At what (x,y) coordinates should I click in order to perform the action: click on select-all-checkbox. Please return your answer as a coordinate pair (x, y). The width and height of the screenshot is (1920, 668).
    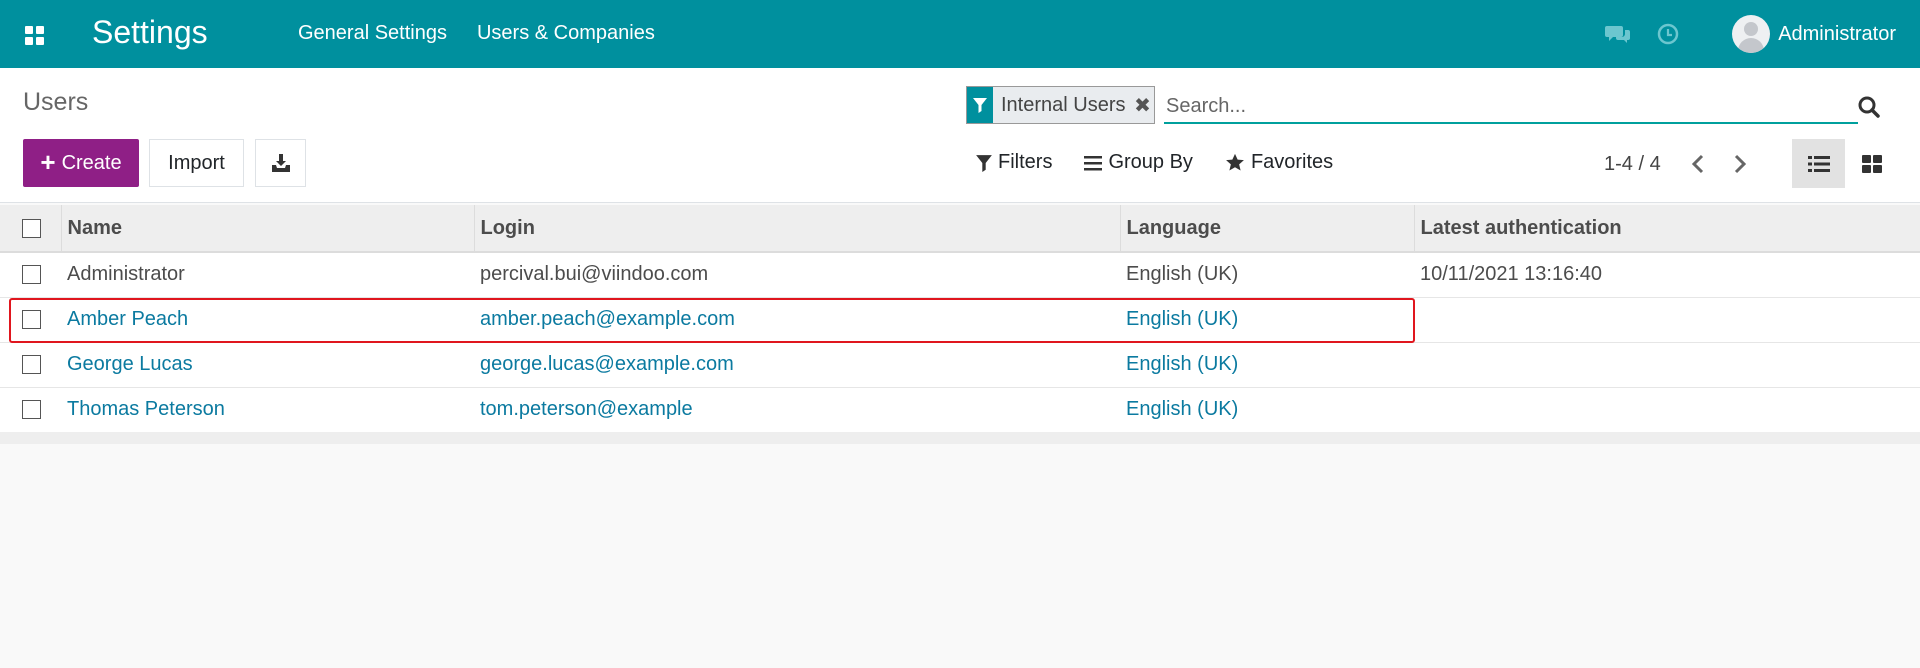
    Looking at the image, I should click on (31, 228).